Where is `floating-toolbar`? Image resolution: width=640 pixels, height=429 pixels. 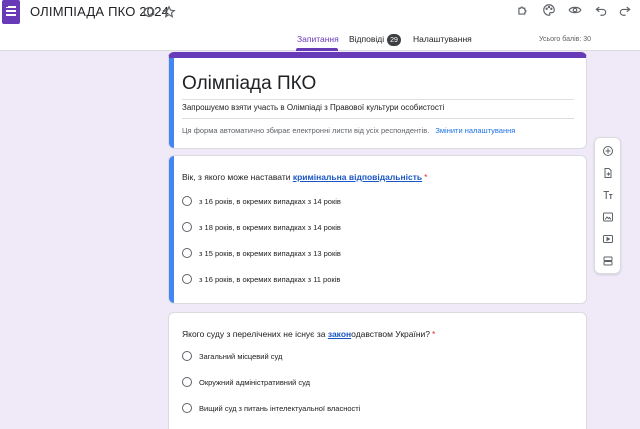
floating-toolbar is located at coordinates (607, 205).